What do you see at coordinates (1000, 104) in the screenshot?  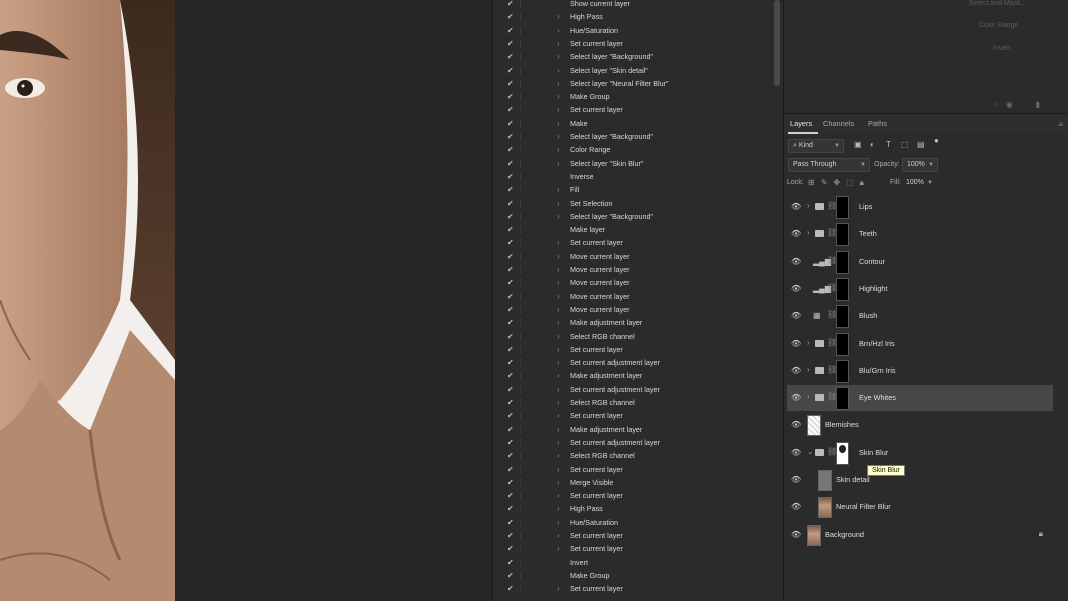 I see `frame-icon: ▫` at bounding box center [1000, 104].